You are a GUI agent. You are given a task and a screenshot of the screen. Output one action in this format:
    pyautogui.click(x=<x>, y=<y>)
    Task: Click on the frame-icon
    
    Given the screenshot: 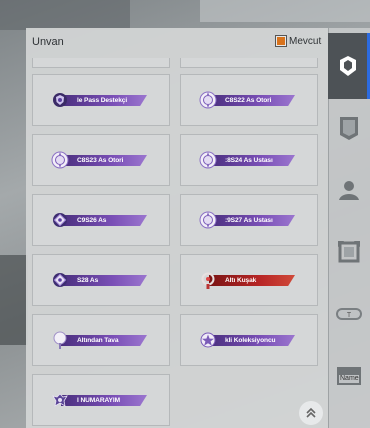 What is the action you would take?
    pyautogui.click(x=349, y=252)
    